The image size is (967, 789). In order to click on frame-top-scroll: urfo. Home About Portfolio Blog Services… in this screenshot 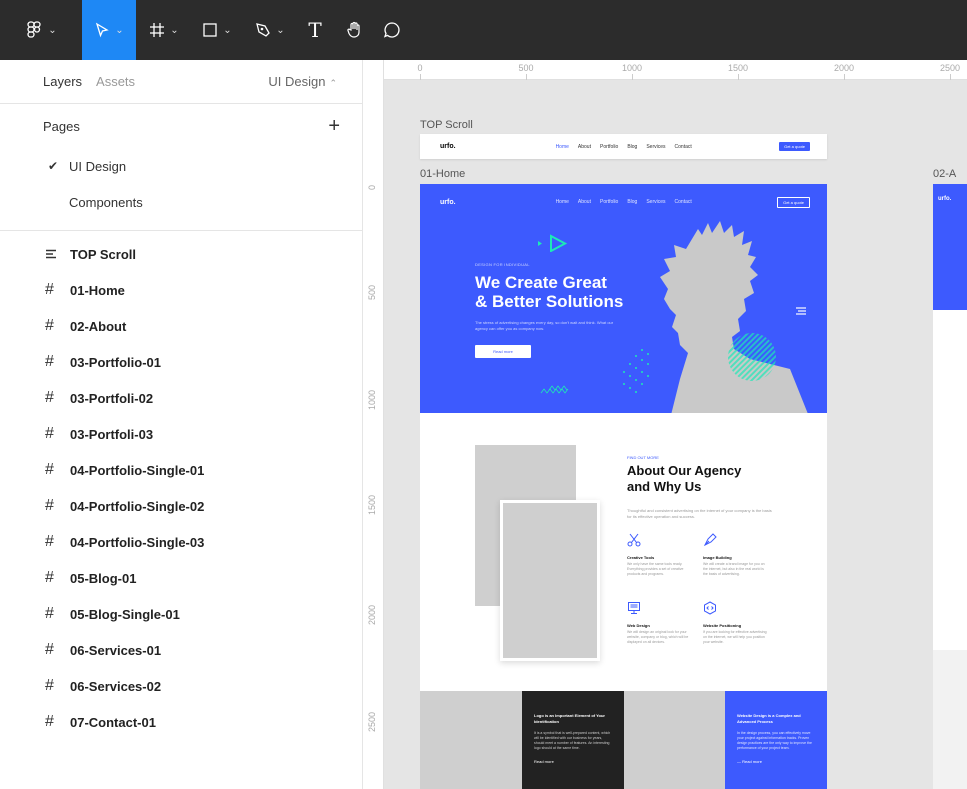, I will do `click(623, 146)`.